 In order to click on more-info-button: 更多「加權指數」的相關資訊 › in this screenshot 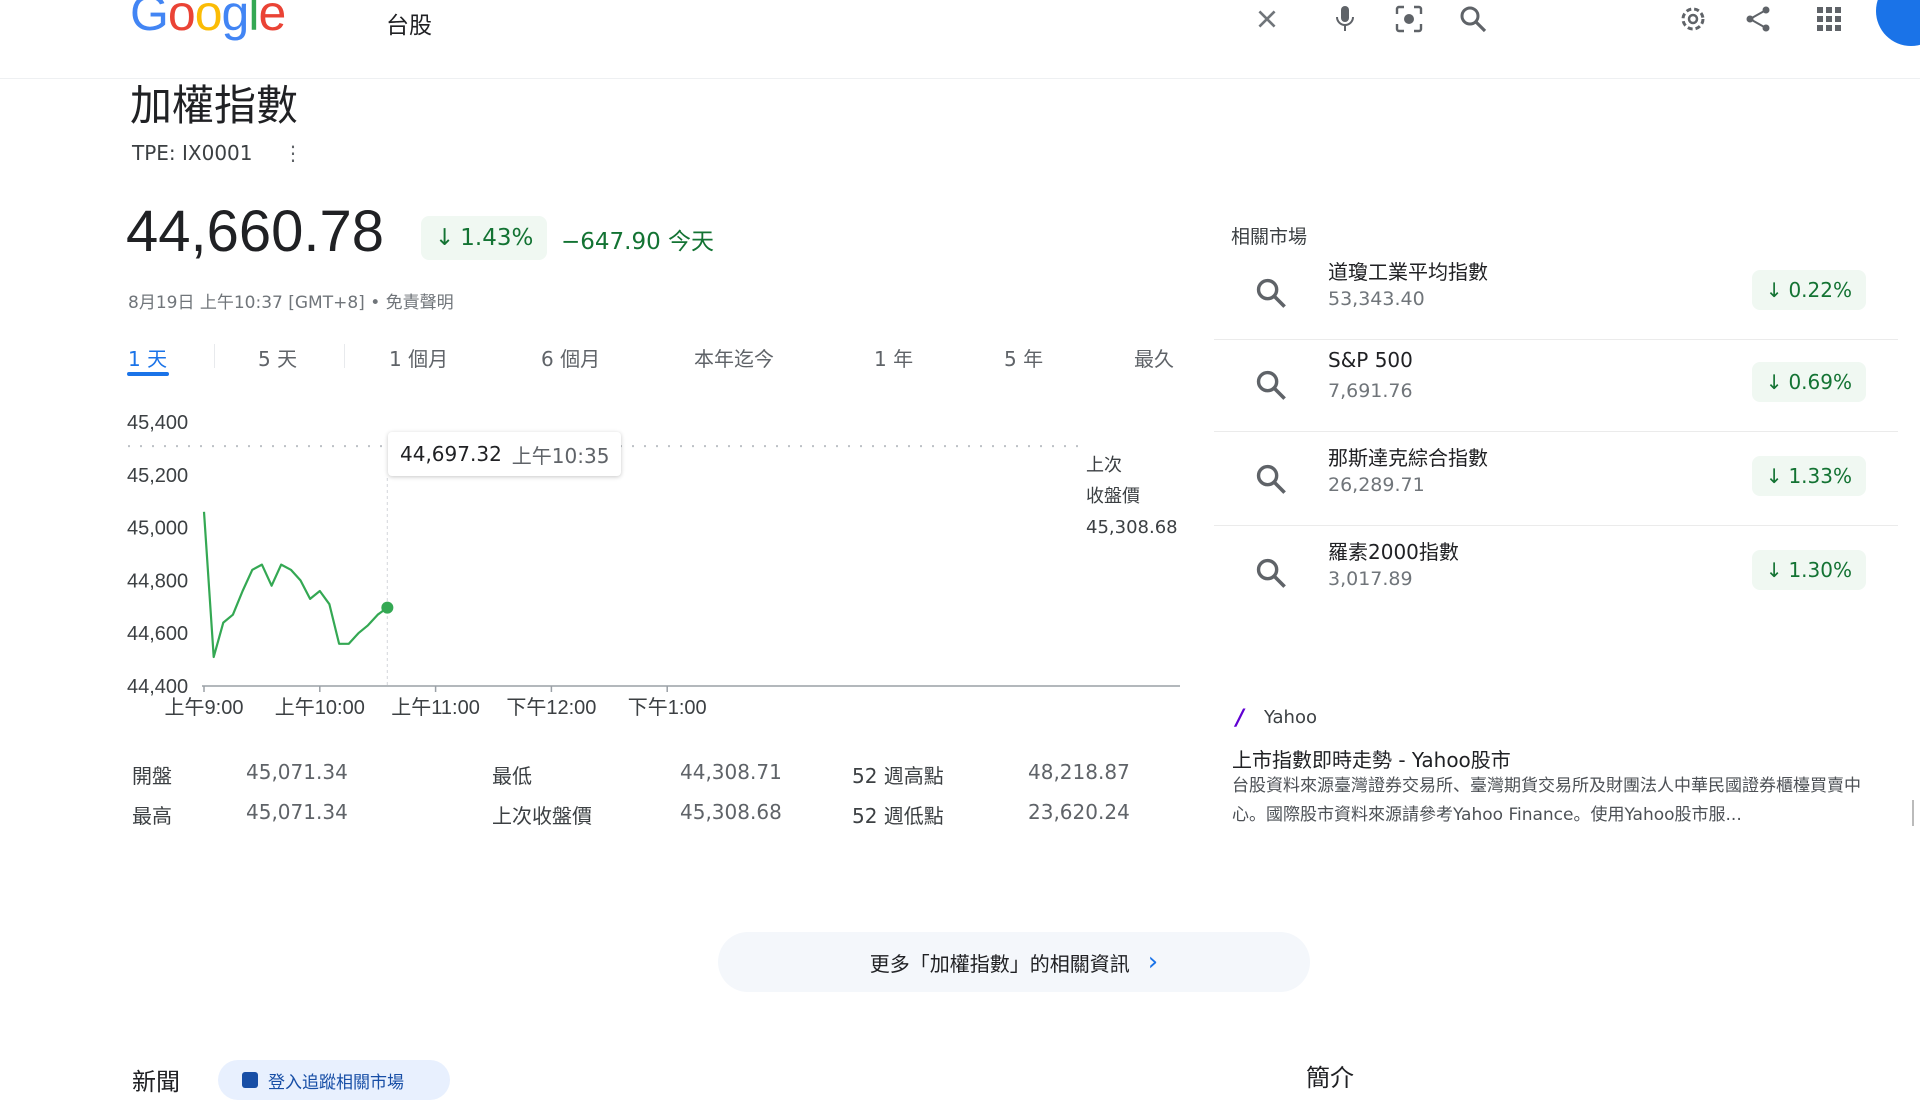, I will do `click(1014, 962)`.